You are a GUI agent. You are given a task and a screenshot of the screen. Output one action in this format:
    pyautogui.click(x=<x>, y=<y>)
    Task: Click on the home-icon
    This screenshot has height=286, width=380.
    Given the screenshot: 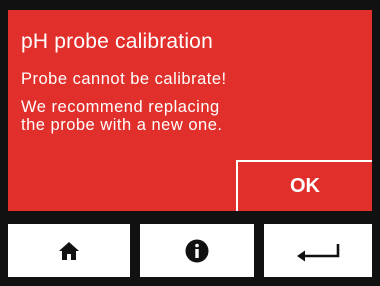 What is the action you would take?
    pyautogui.click(x=69, y=251)
    